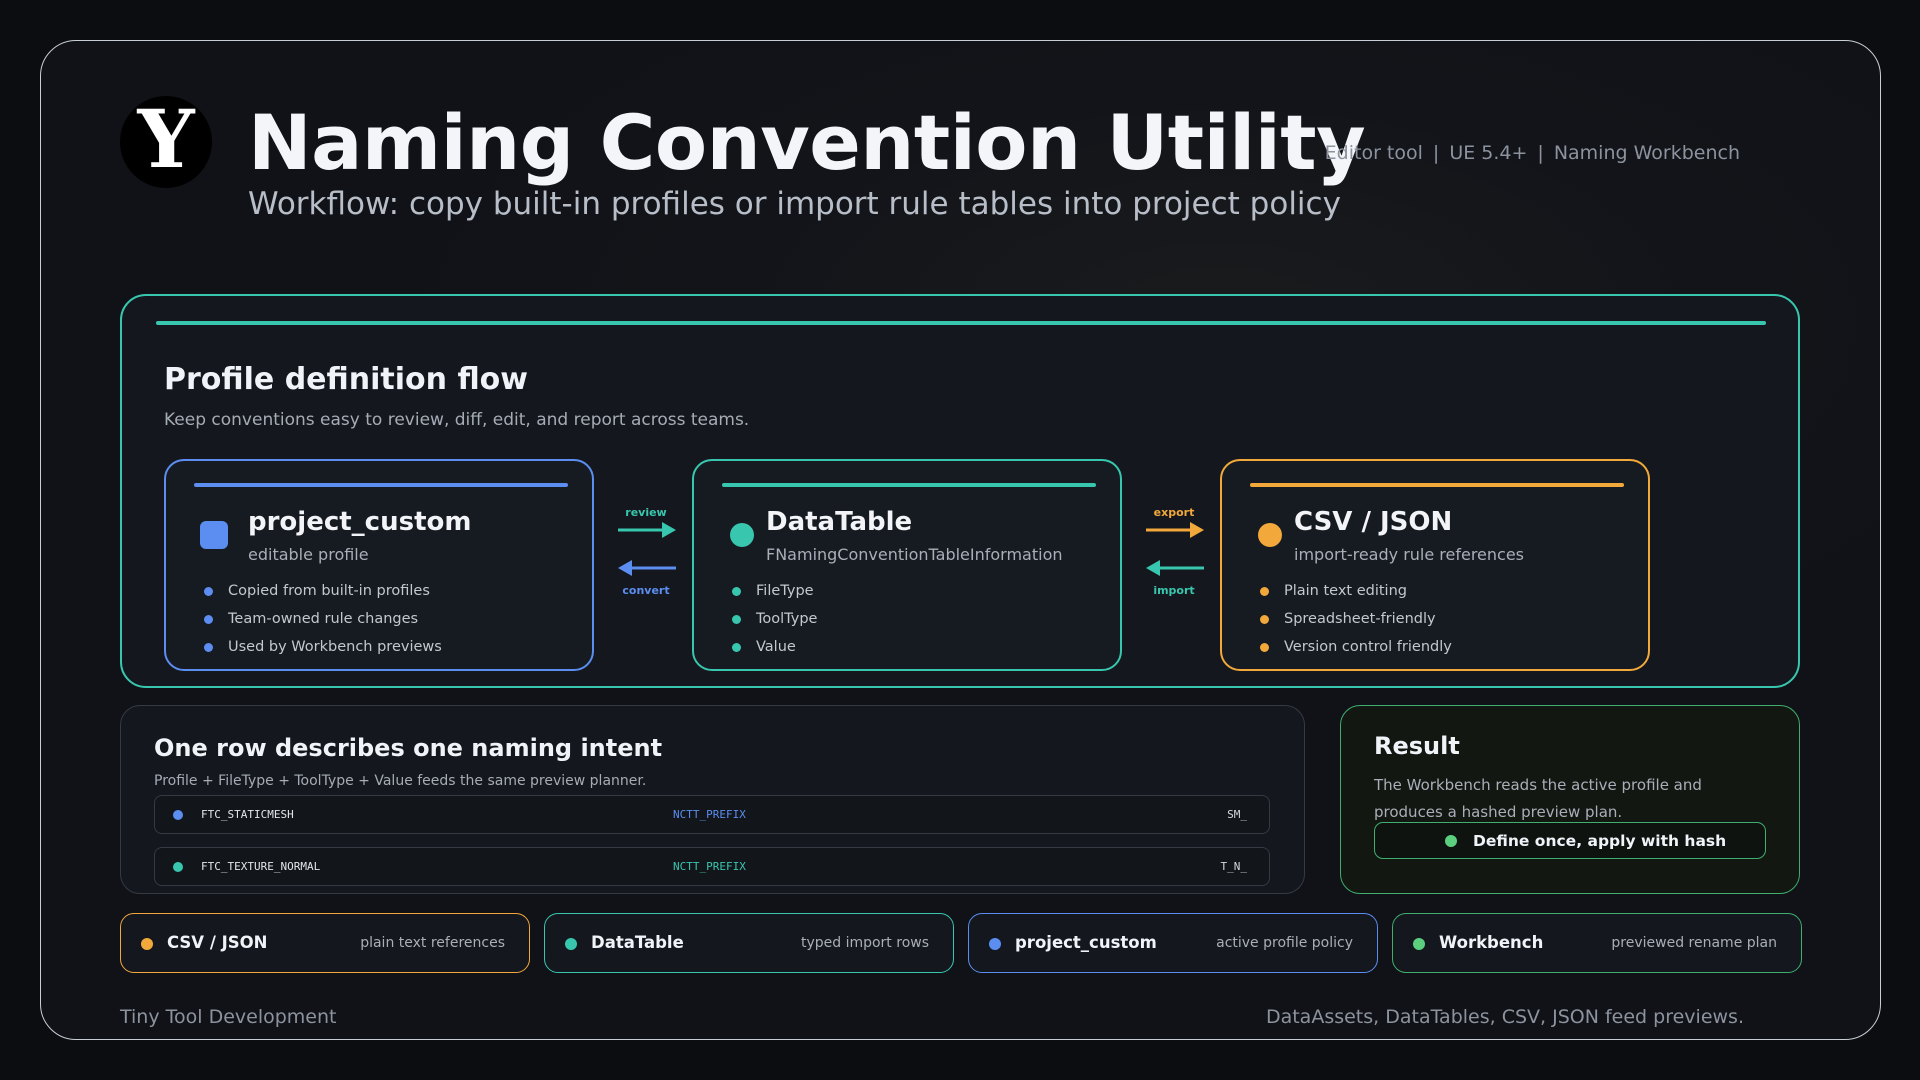  I want to click on list-item: Used by Workbench previews, so click(323, 647).